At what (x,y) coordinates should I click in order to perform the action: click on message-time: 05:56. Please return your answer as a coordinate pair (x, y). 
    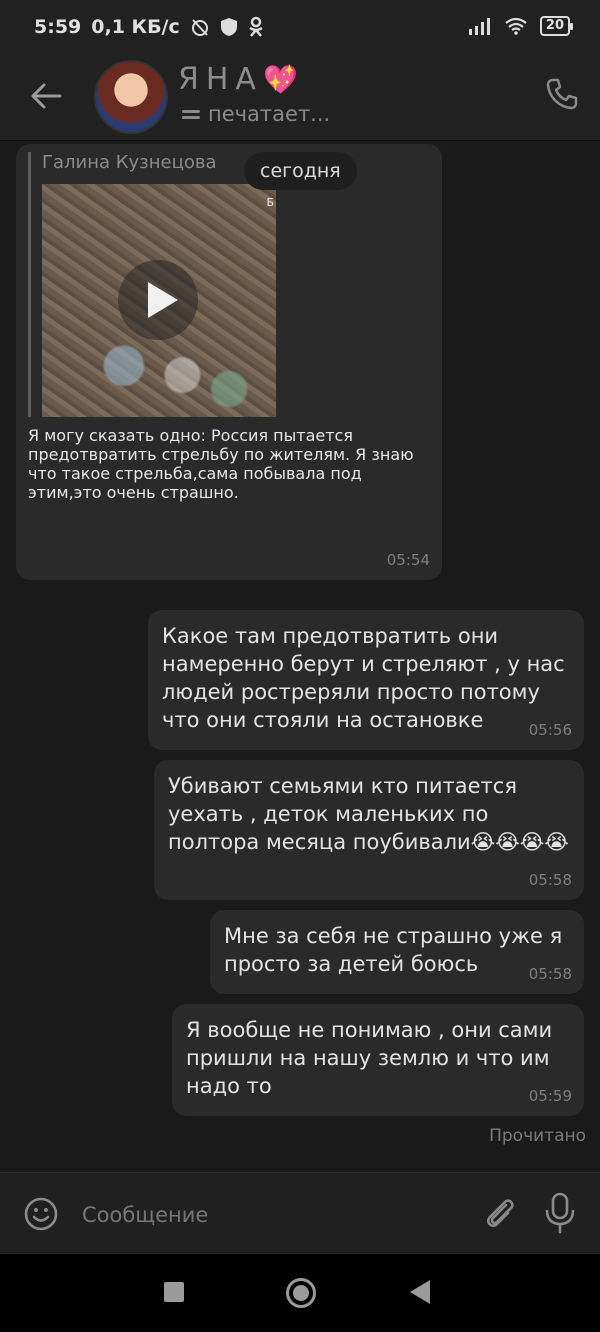
    Looking at the image, I should click on (550, 730).